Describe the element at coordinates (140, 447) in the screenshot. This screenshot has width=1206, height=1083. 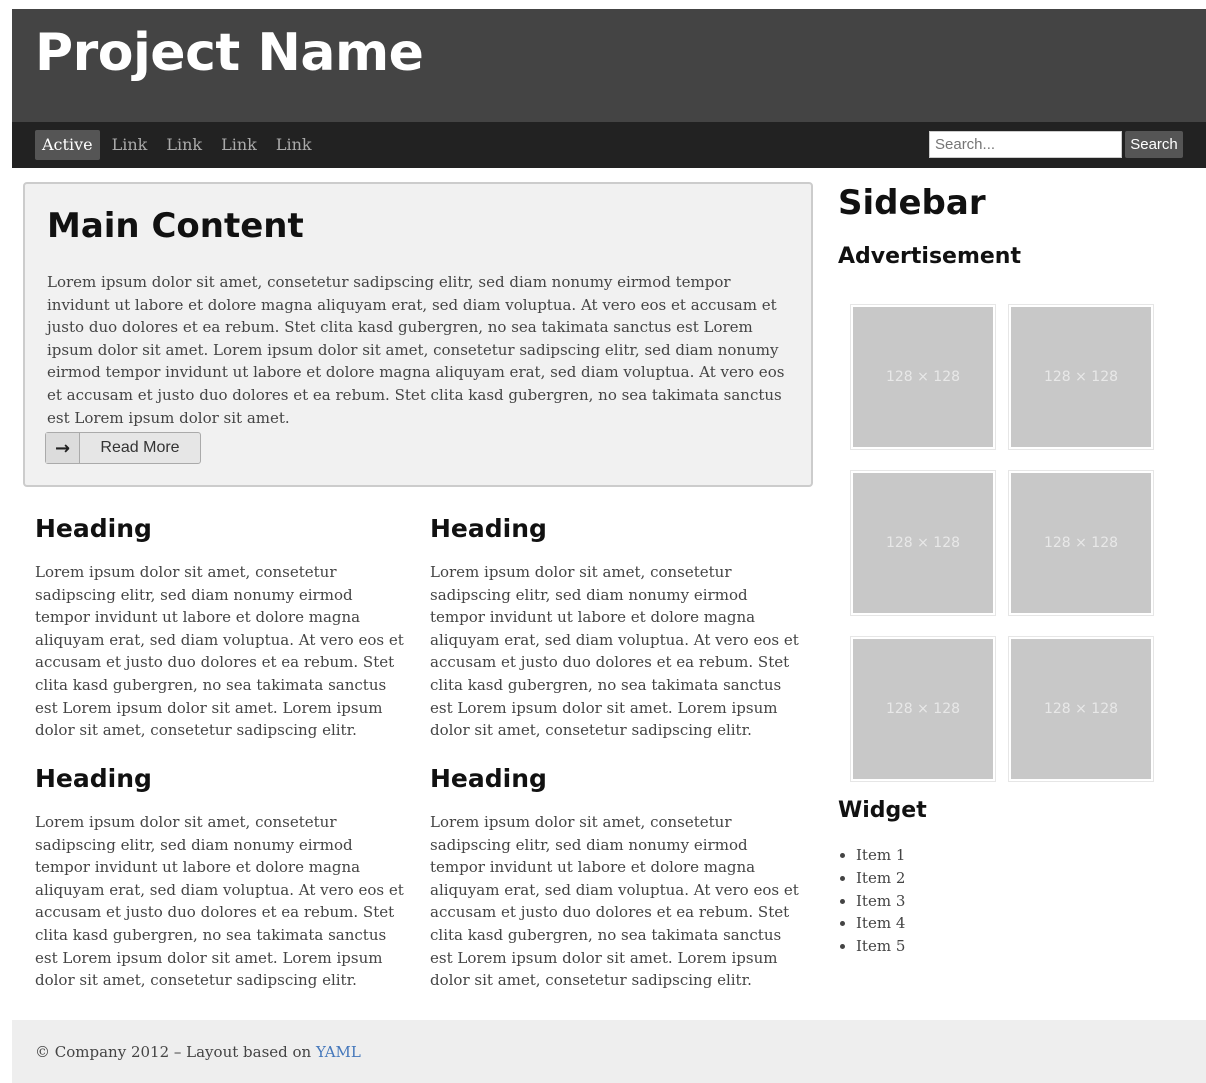
I see `read-more-label: Read More` at that location.